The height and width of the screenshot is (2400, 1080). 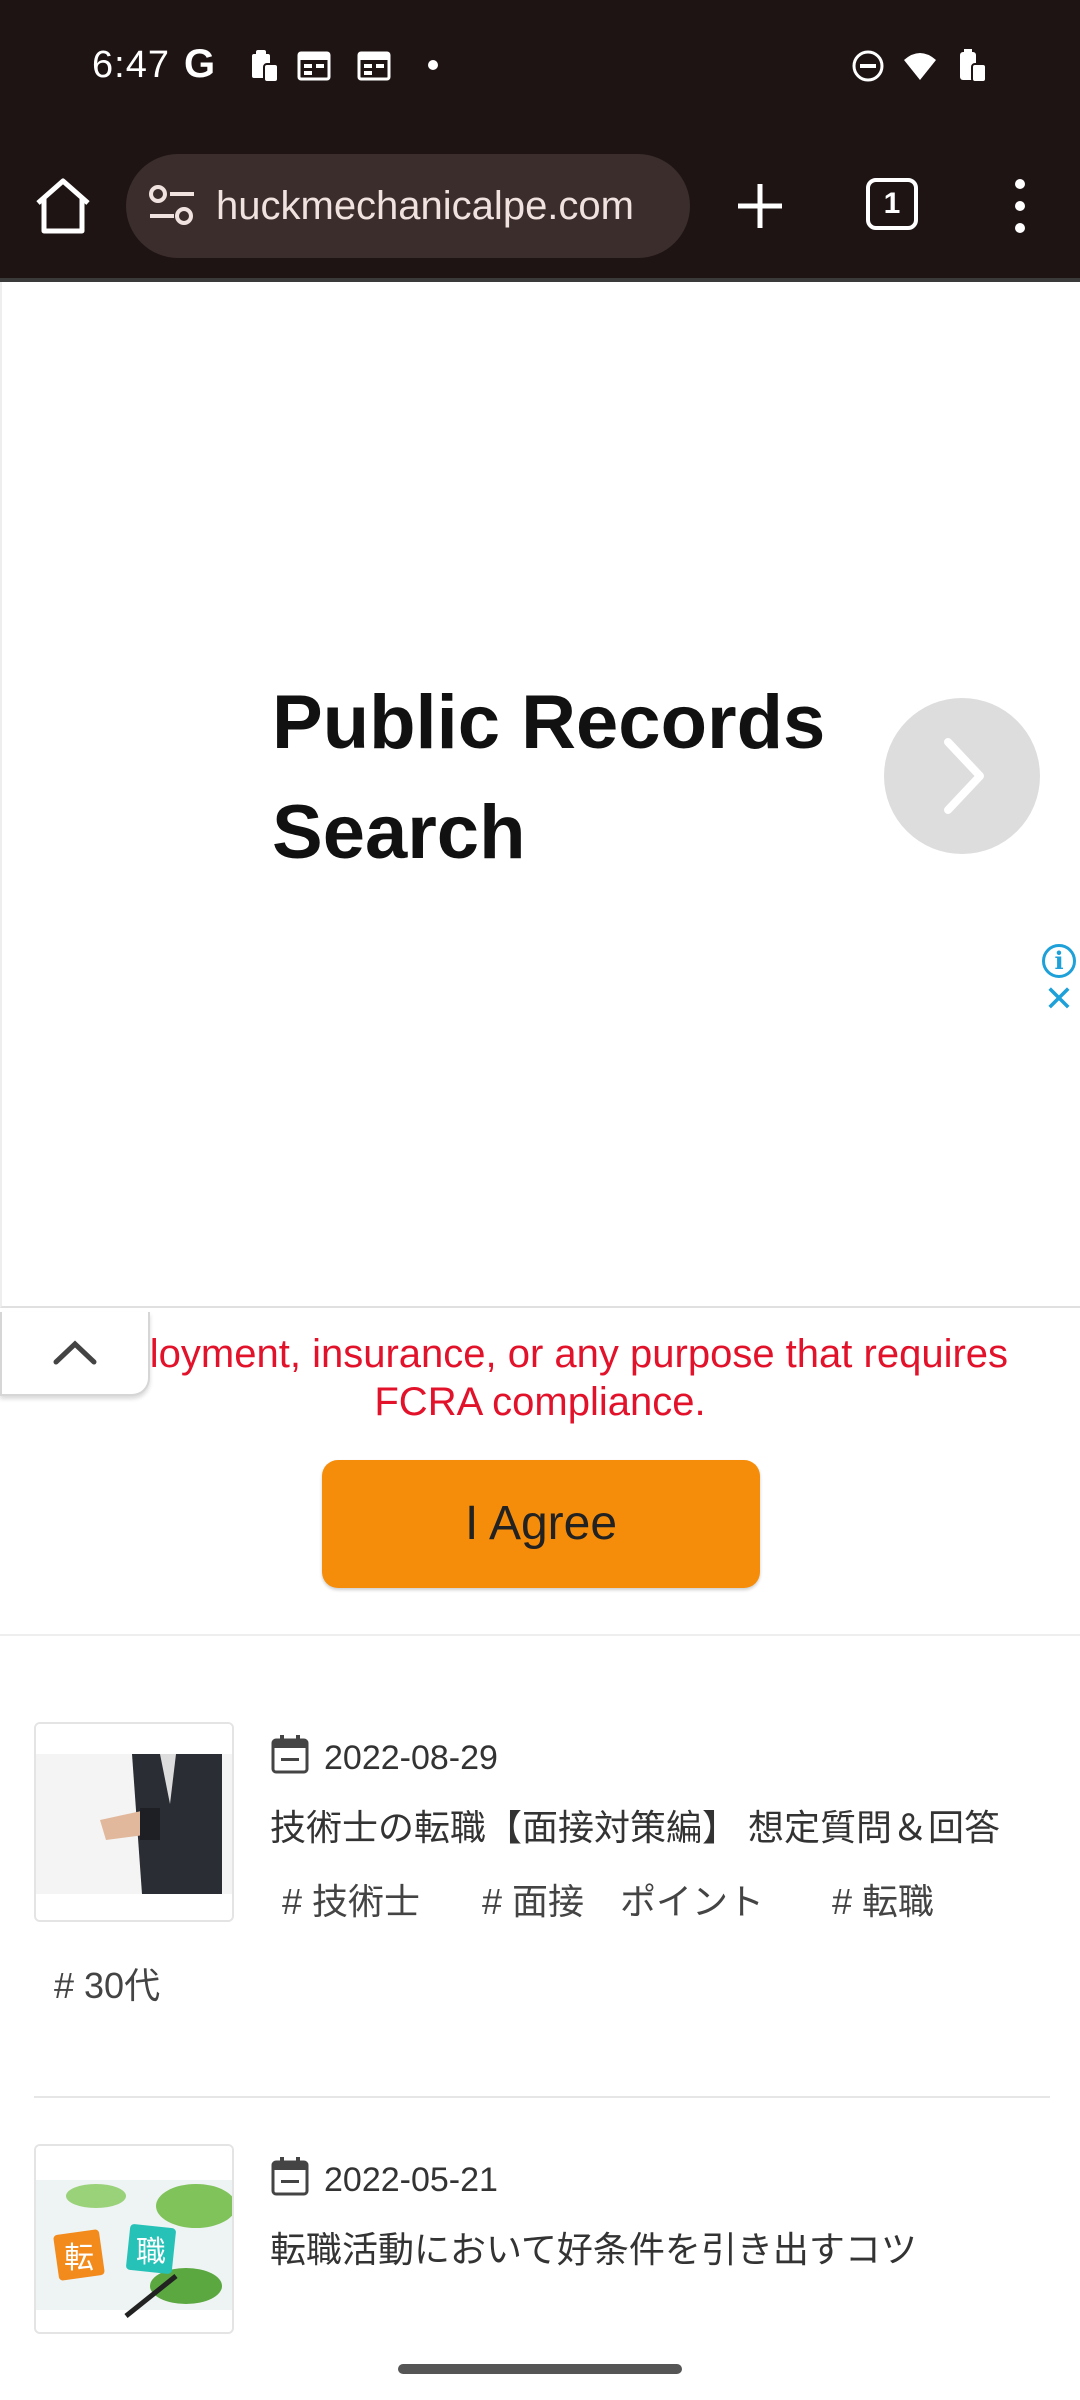 I want to click on notification-dot-icon, so click(x=433, y=65).